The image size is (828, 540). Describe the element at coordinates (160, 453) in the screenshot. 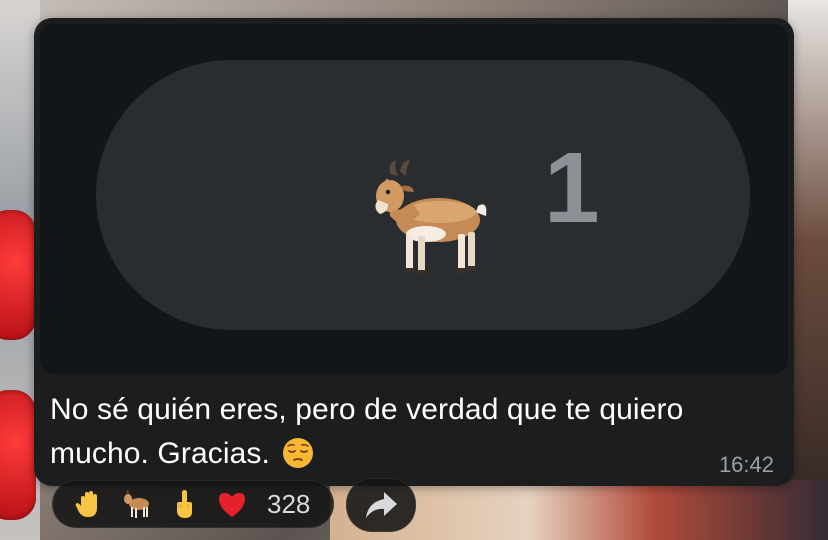

I see `message-text-line-content: mucho. Gracias.` at that location.